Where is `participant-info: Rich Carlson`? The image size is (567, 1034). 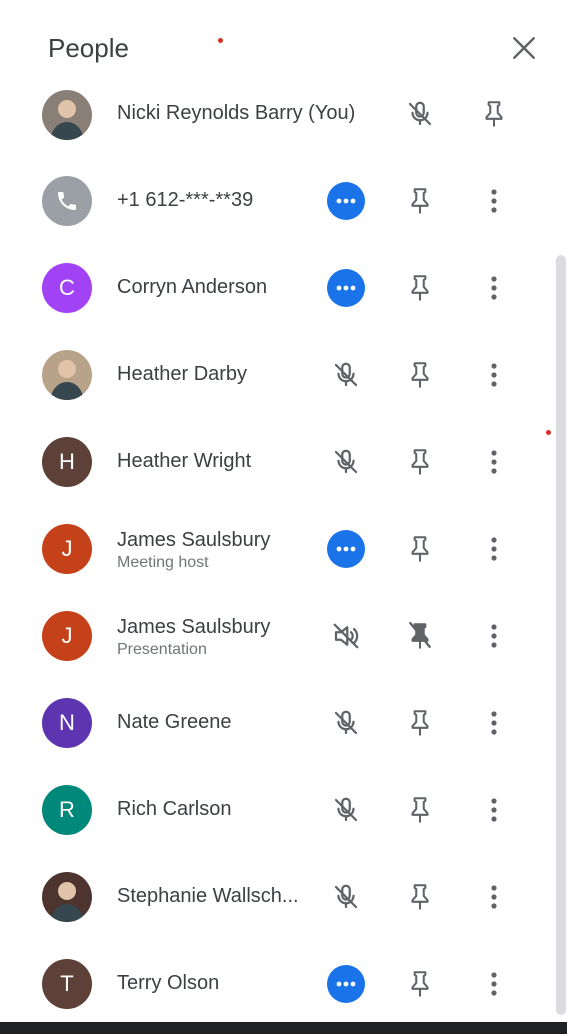 participant-info: Rich Carlson is located at coordinates (217, 809).